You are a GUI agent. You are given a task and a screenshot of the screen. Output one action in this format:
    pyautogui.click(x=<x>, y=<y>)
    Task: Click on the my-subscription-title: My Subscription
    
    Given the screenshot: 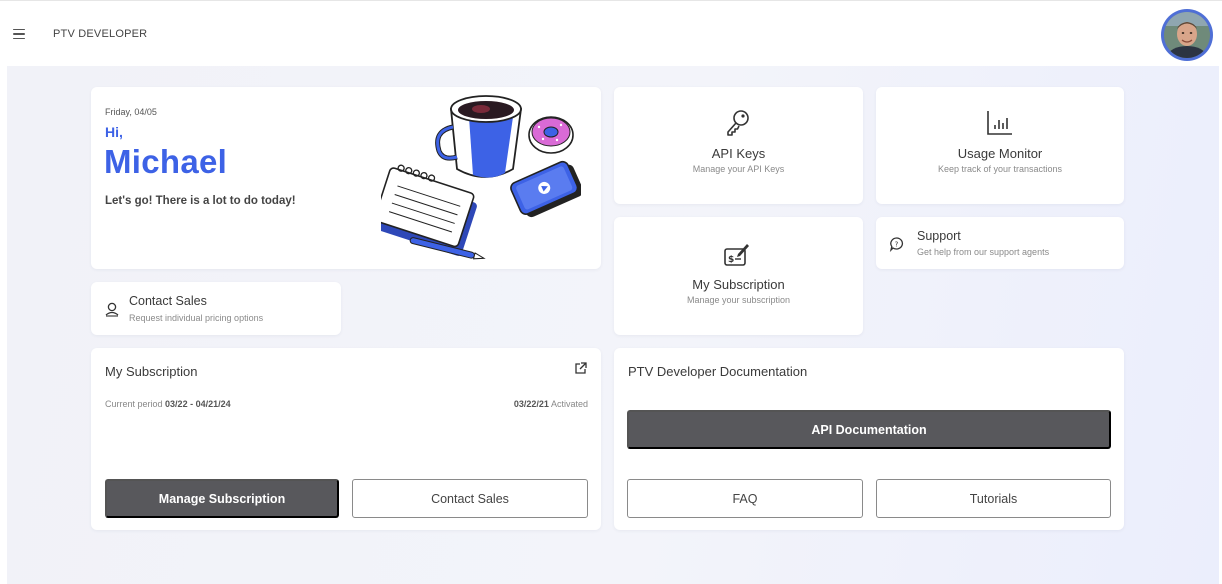 What is the action you would take?
    pyautogui.click(x=738, y=284)
    